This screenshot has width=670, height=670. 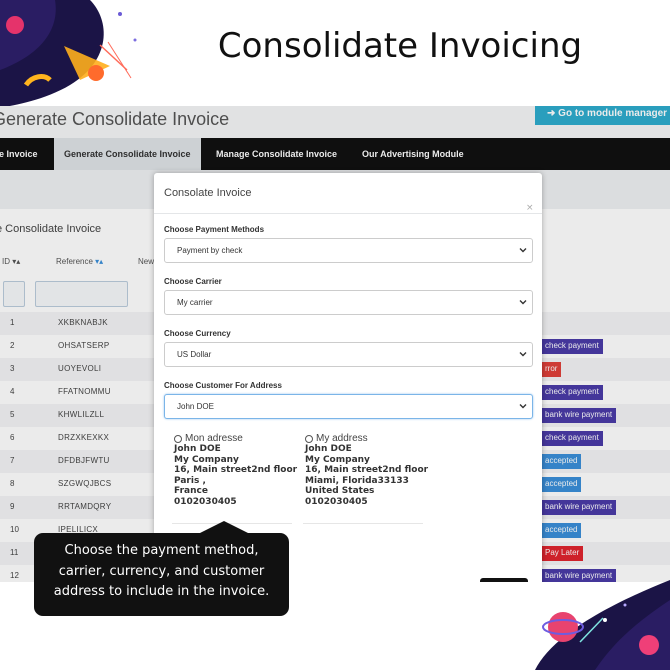 What do you see at coordinates (363, 523) in the screenshot?
I see `address-divider` at bounding box center [363, 523].